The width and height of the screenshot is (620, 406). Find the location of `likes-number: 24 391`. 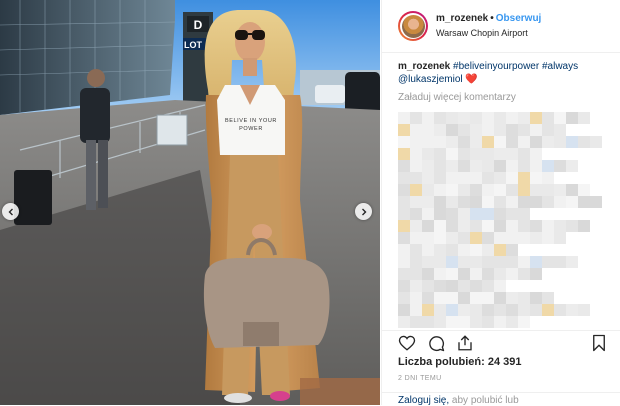

likes-number: 24 391 is located at coordinates (504, 362).